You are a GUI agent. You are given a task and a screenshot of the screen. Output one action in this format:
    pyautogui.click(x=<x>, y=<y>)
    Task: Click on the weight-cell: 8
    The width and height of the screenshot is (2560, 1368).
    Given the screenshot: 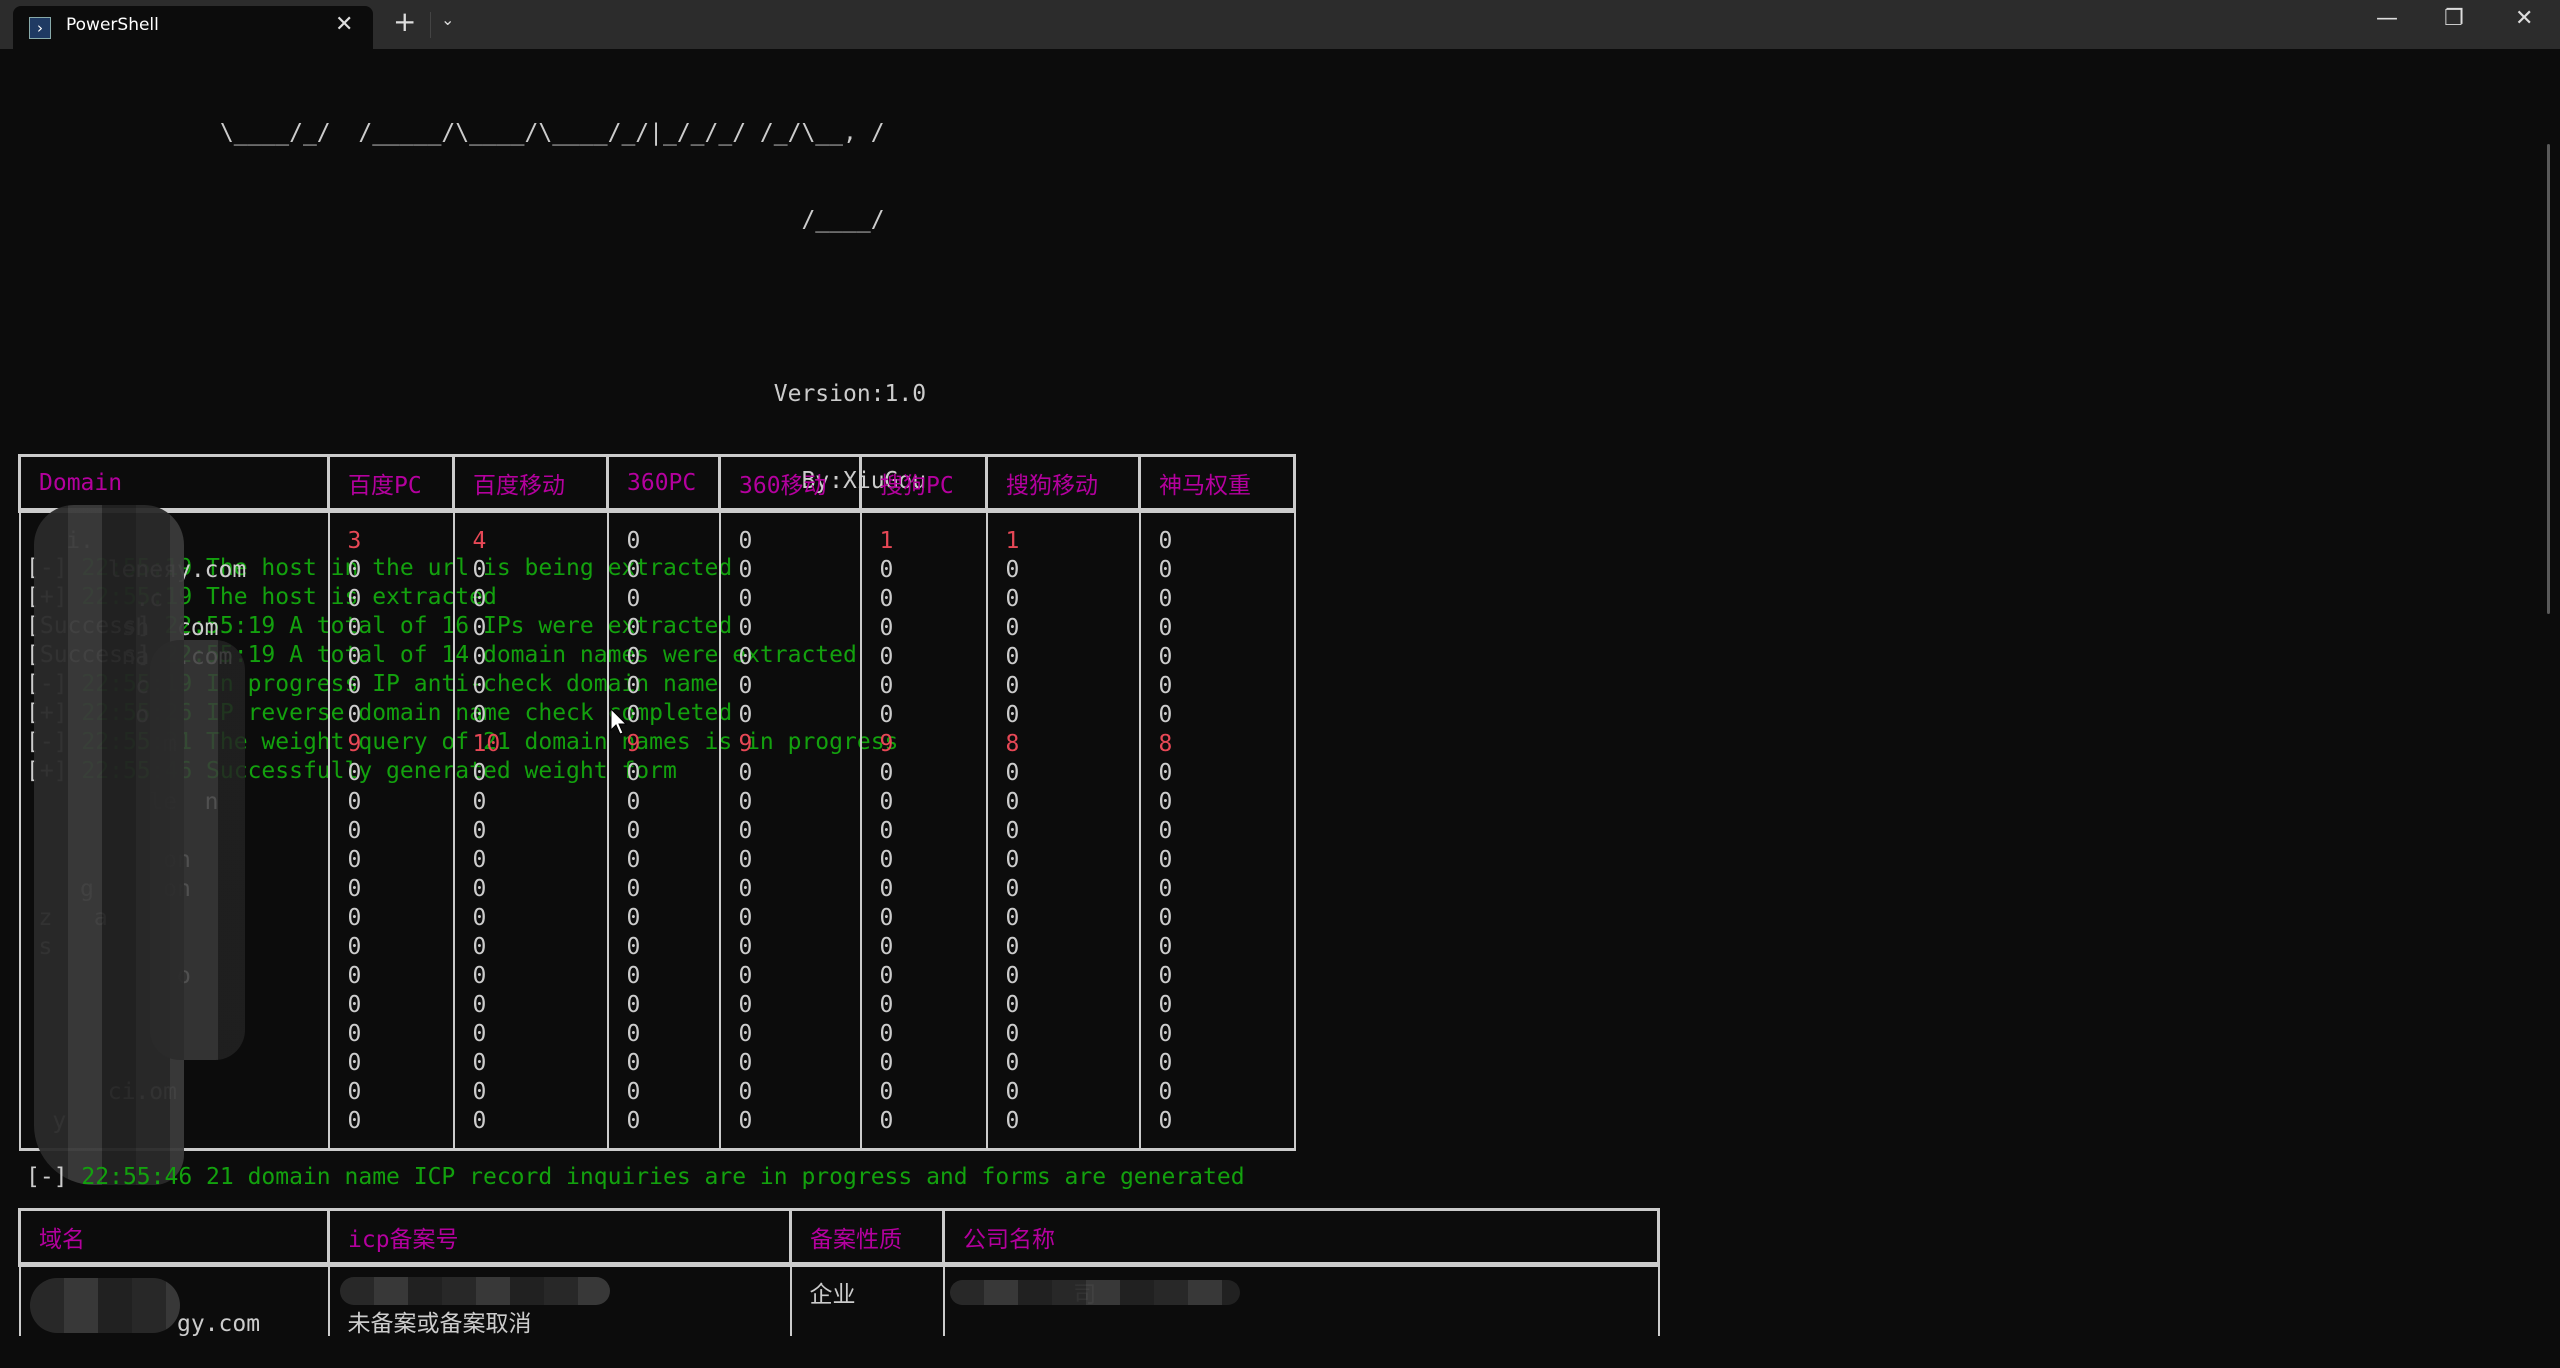 What is the action you would take?
    pyautogui.click(x=1217, y=744)
    